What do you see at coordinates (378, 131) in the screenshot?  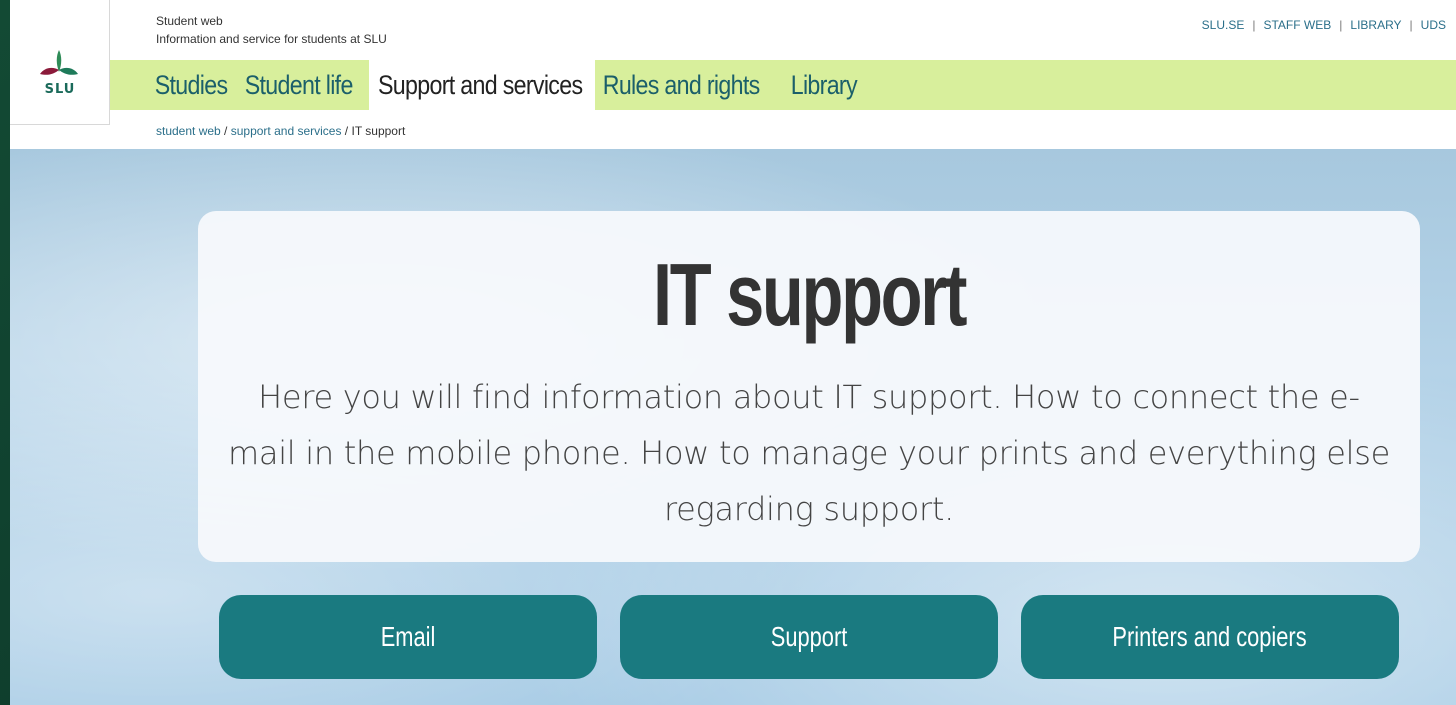 I see `breadcrumb-current: IT support` at bounding box center [378, 131].